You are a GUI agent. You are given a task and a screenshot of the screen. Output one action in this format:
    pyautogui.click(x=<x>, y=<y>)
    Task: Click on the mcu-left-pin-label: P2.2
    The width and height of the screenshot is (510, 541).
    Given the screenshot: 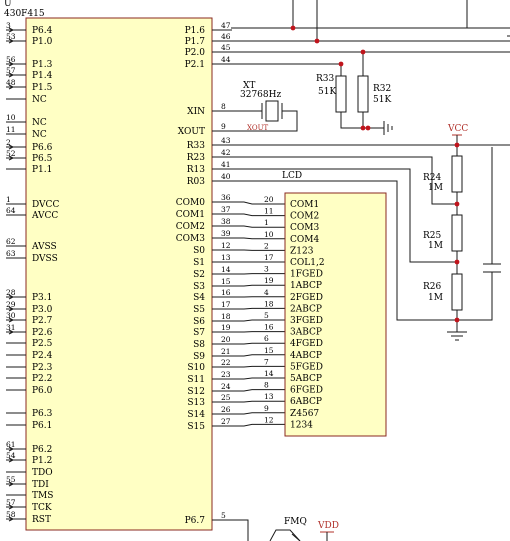 What is the action you would take?
    pyautogui.click(x=42, y=379)
    